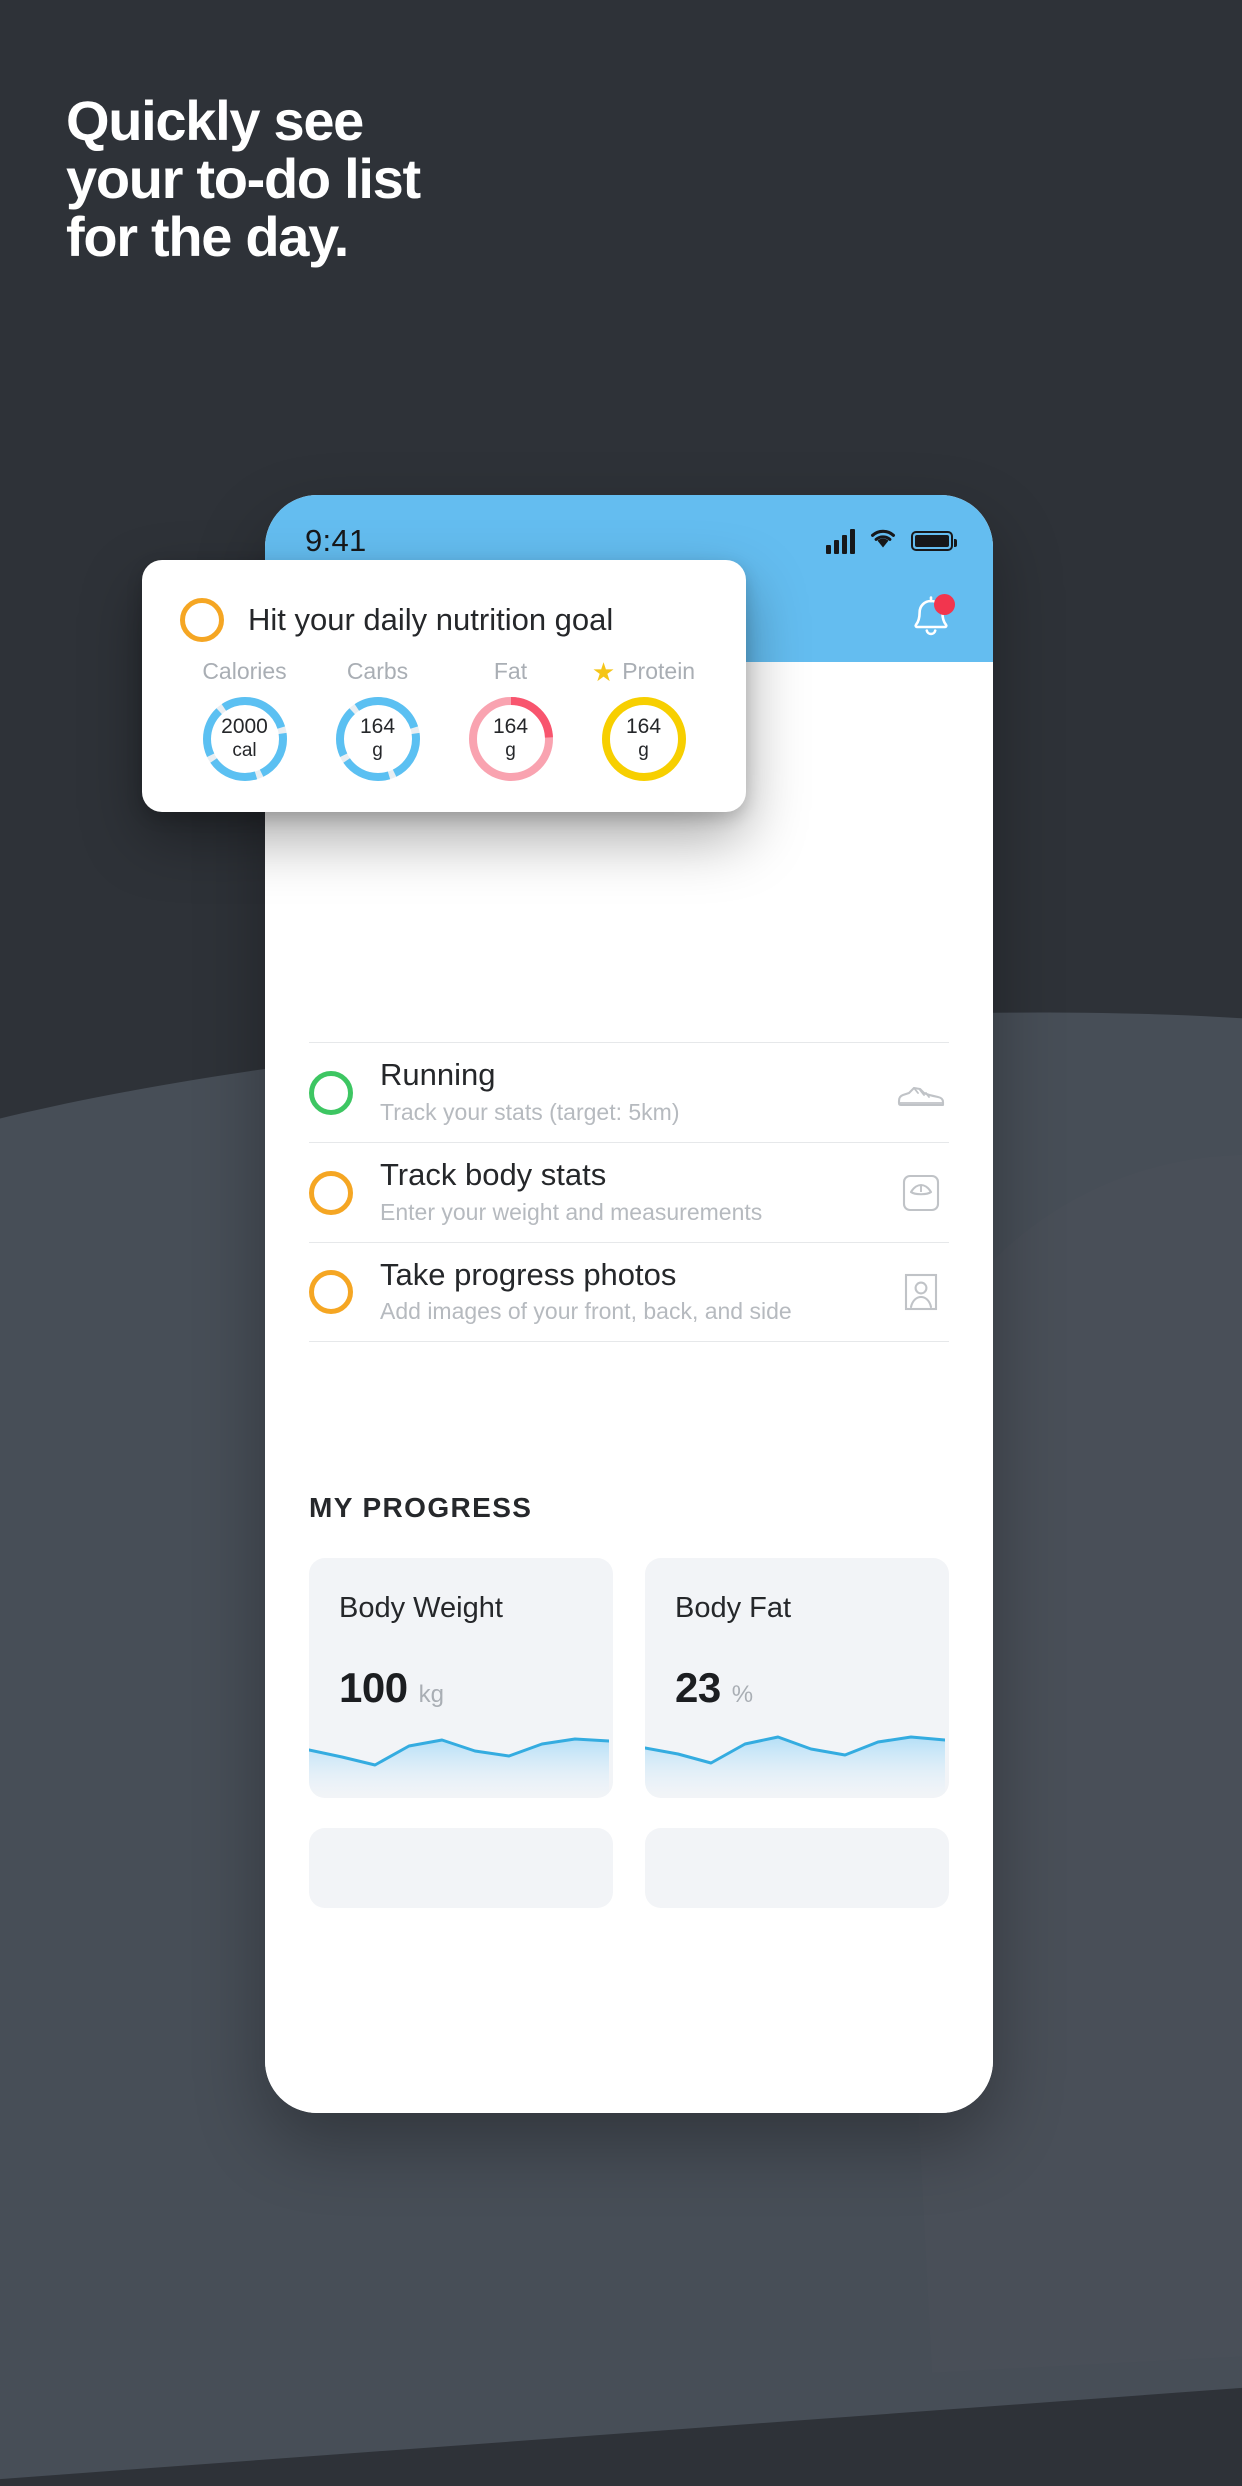 The width and height of the screenshot is (1242, 2486). Describe the element at coordinates (459, 1761) in the screenshot. I see `body-weight-sparkline` at that location.